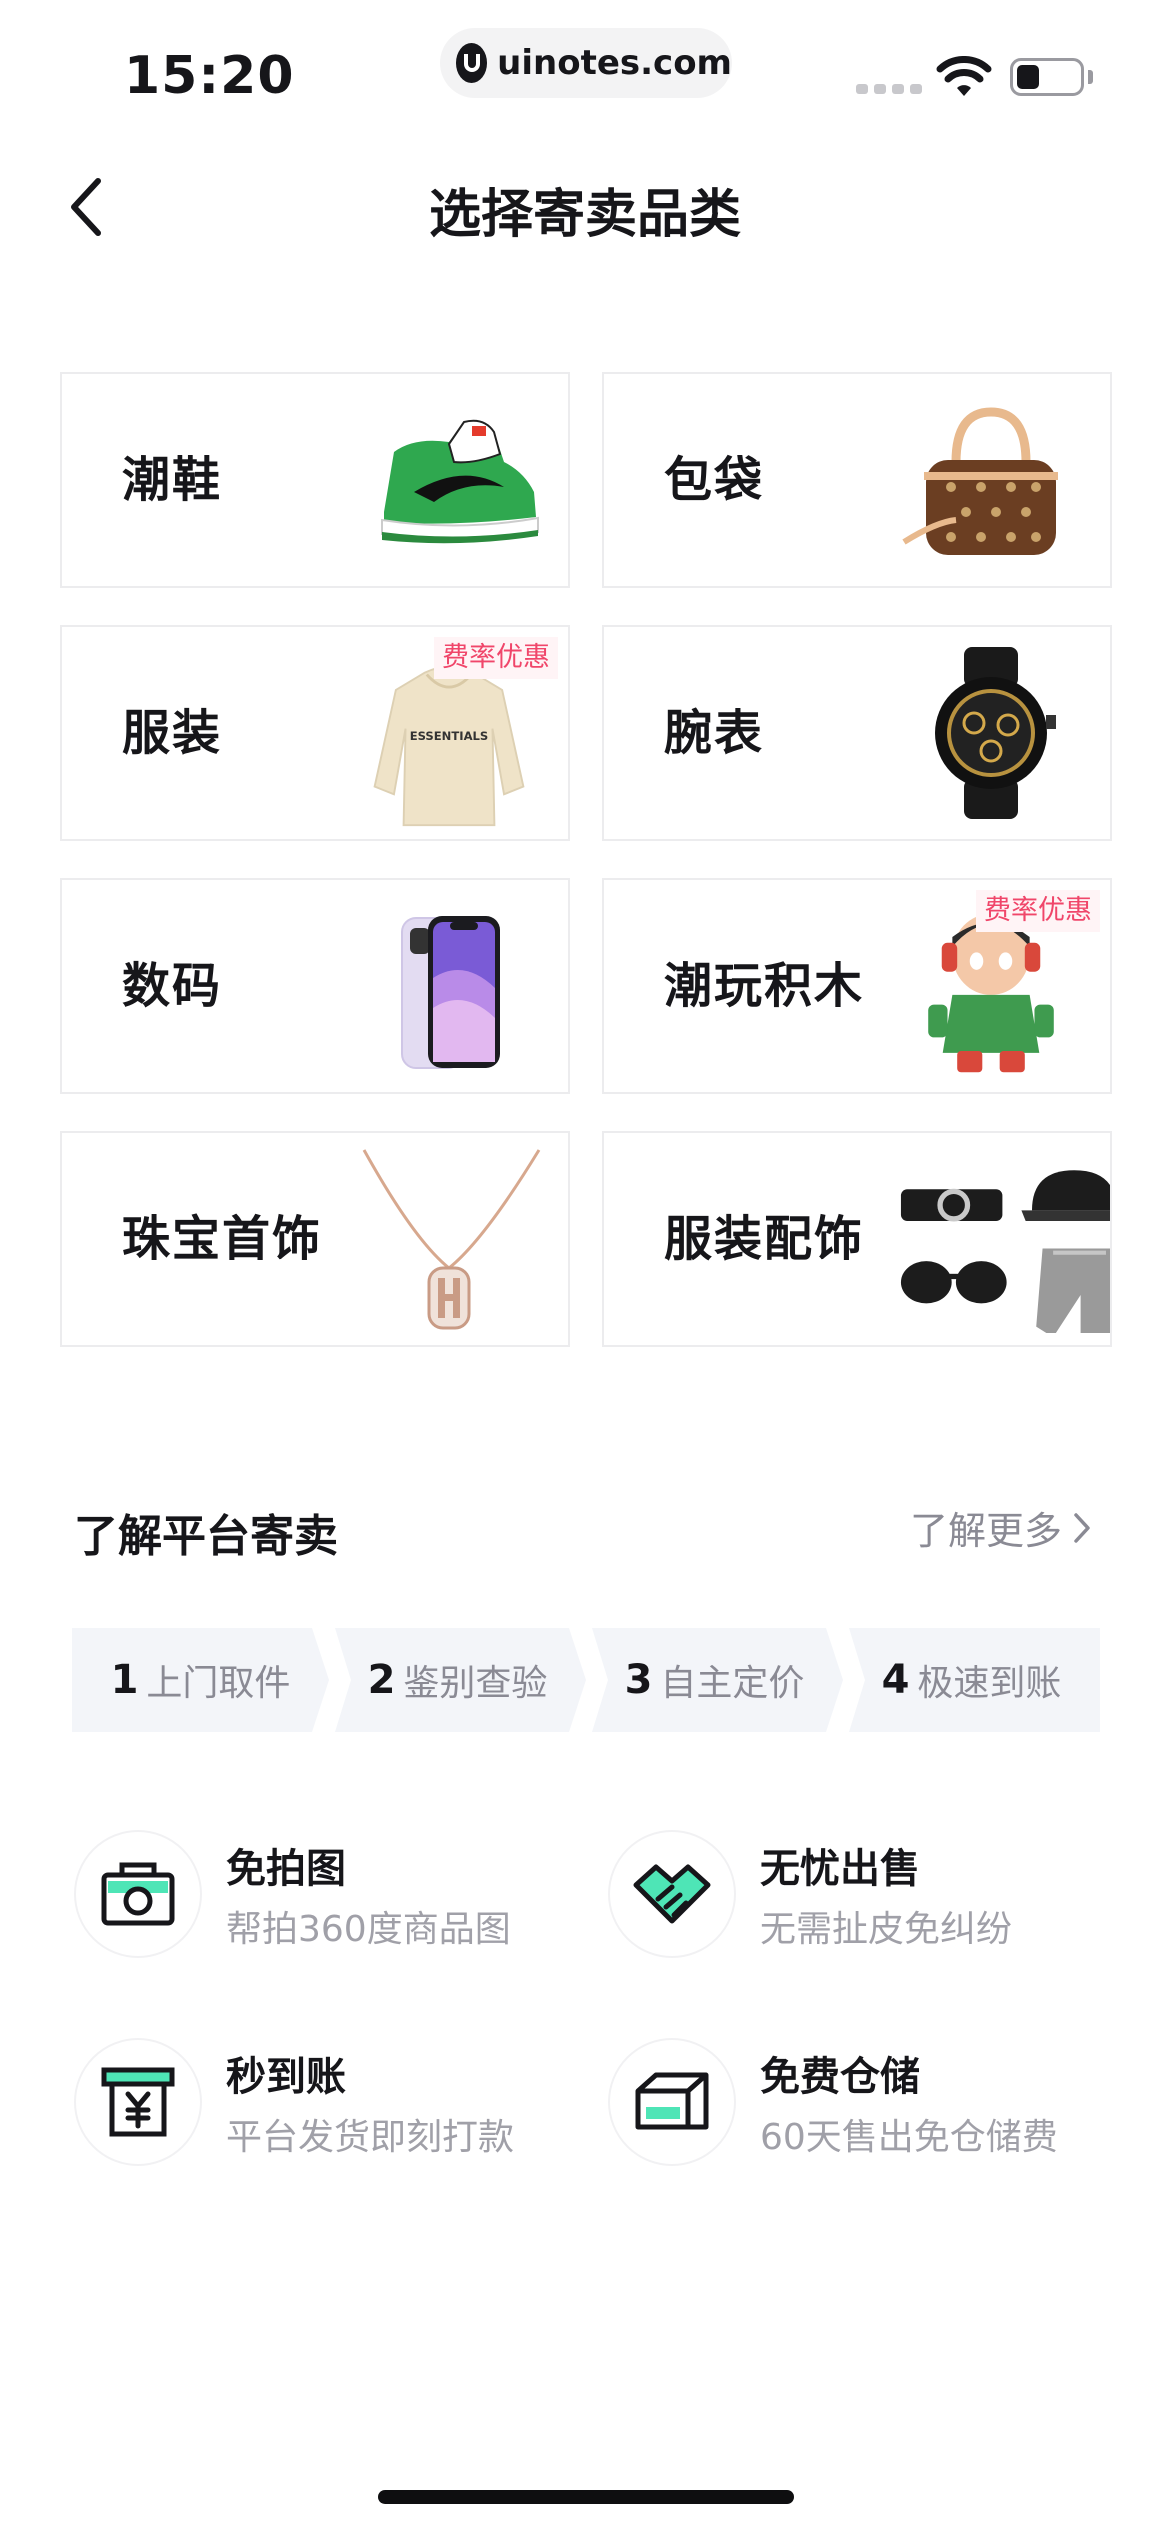 The image size is (1170, 2532). I want to click on step-label: 极速到账, so click(989, 1683).